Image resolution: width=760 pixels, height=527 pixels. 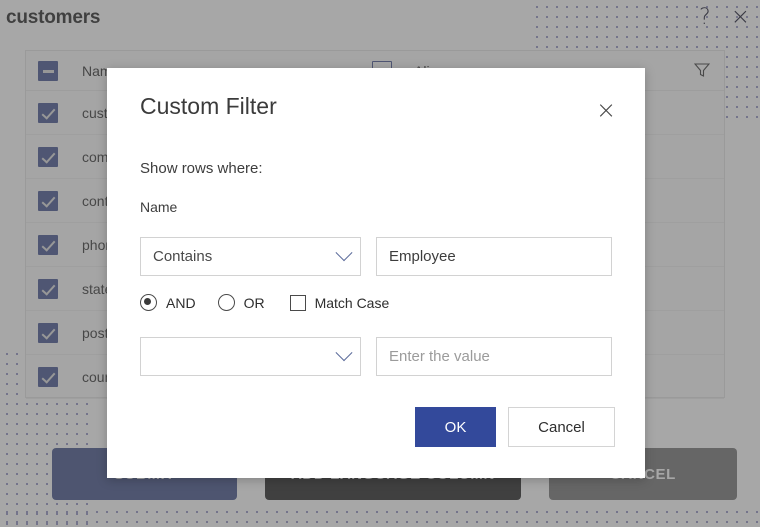 I want to click on logic-options-row: AND OR Match Case, so click(x=264, y=302).